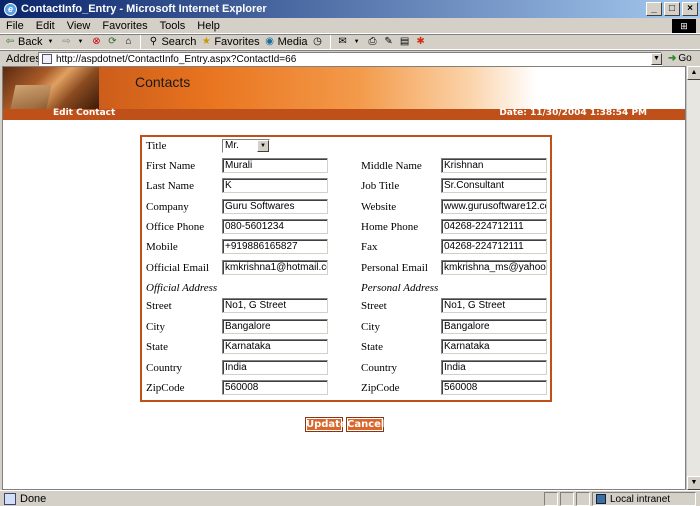 The width and height of the screenshot is (700, 506). What do you see at coordinates (275, 165) in the screenshot?
I see `first-name-field: Murali` at bounding box center [275, 165].